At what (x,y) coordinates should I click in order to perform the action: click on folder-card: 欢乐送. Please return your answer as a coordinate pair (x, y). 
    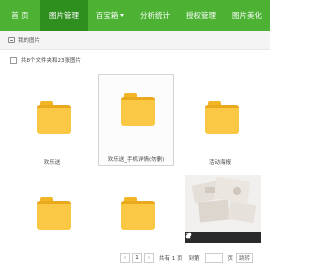
    Looking at the image, I should click on (52, 124).